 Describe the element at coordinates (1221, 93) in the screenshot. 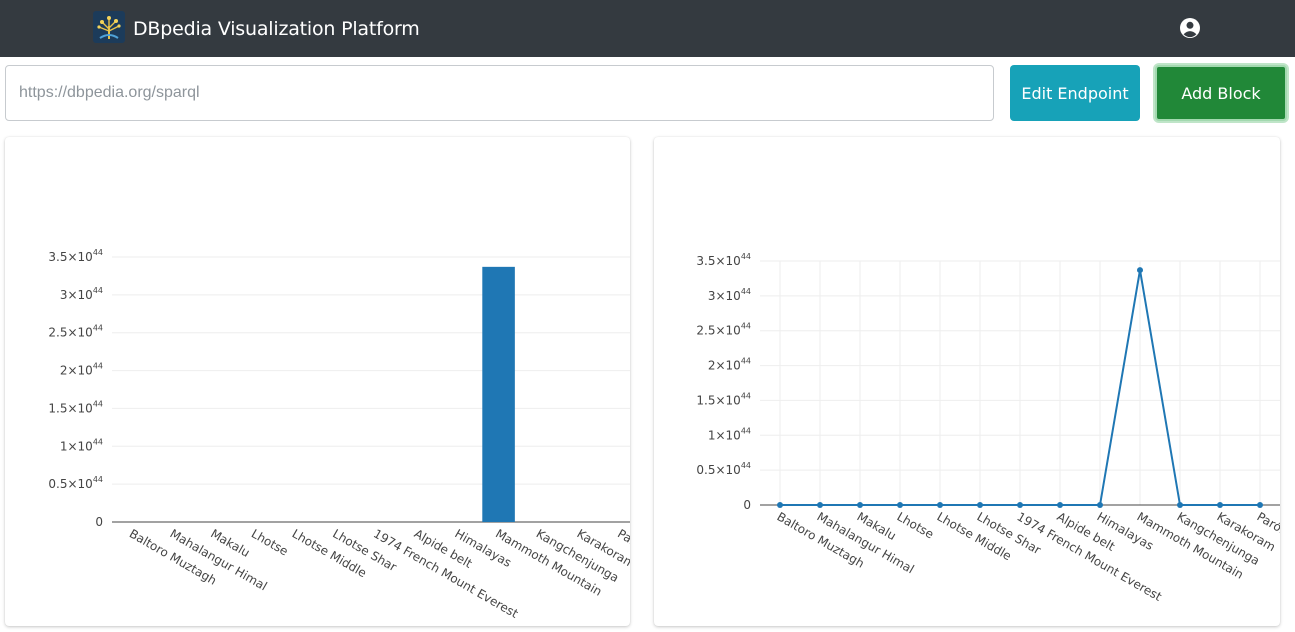

I see `add-block-button: Add Block` at that location.